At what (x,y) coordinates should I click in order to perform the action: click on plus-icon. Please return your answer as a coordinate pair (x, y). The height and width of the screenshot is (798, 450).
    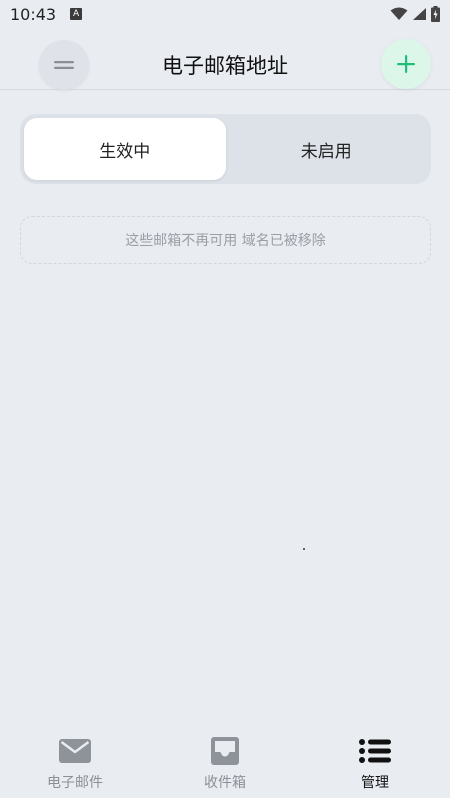
    Looking at the image, I should click on (406, 64).